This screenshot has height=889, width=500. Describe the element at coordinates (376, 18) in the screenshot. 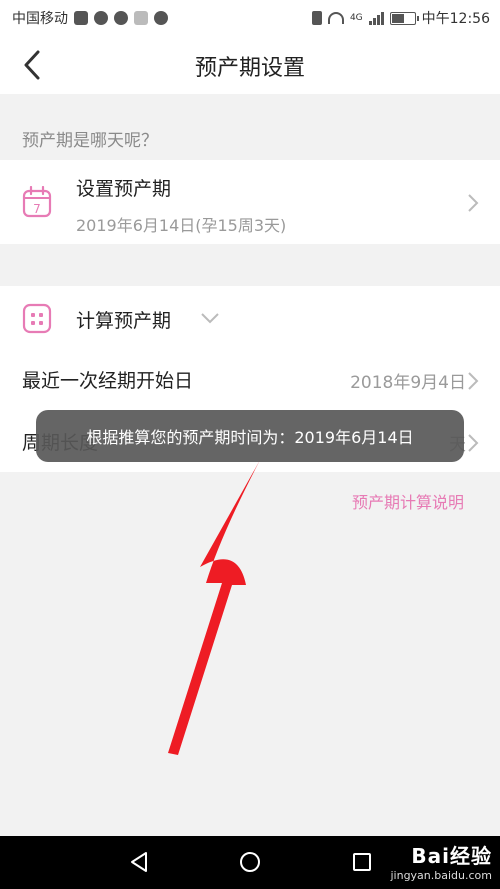

I see `signal-icon` at that location.